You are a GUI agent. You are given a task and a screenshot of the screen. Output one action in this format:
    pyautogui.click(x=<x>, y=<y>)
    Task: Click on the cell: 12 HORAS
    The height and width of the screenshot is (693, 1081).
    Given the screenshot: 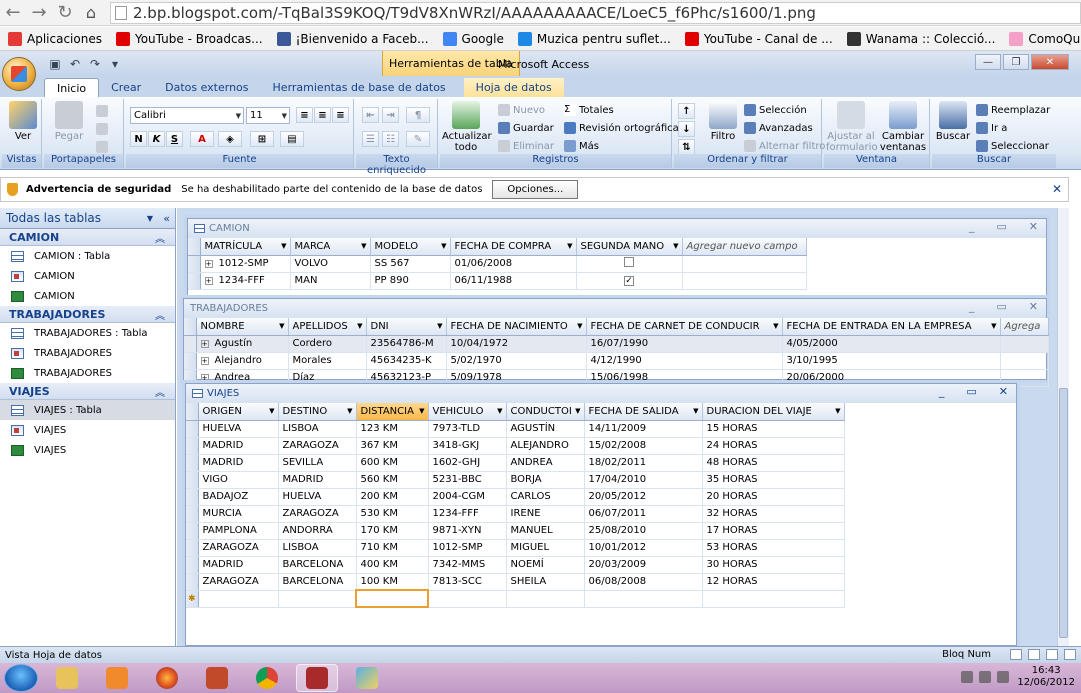 What is the action you would take?
    pyautogui.click(x=773, y=582)
    